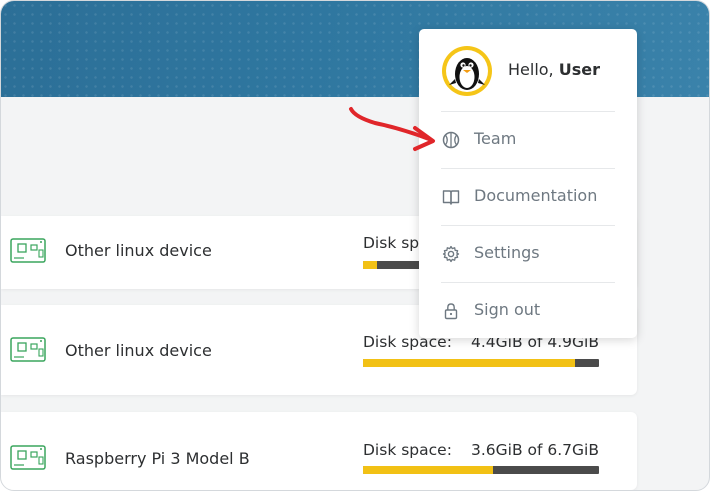 The image size is (710, 492). What do you see at coordinates (157, 458) in the screenshot?
I see `device-name: Raspberry Pi 3 Model B` at bounding box center [157, 458].